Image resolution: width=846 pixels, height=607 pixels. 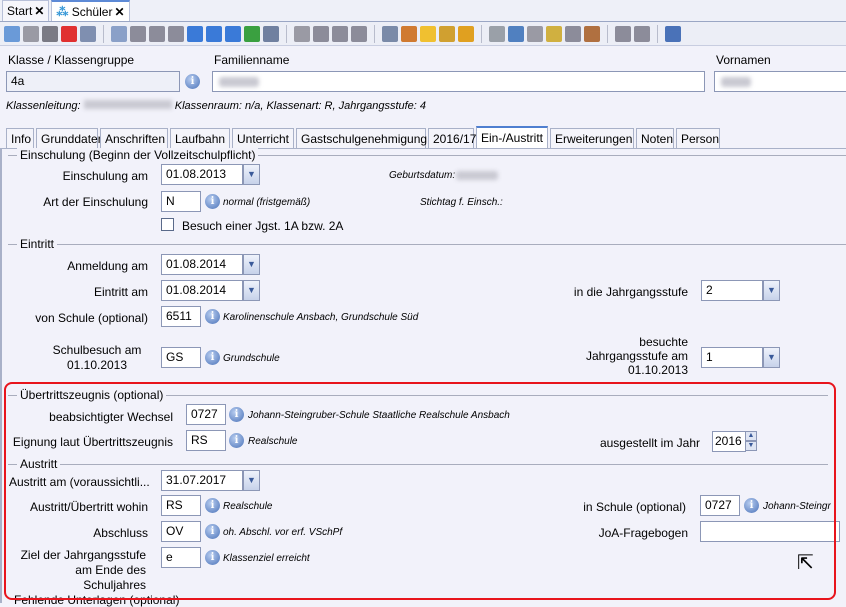 What do you see at coordinates (770, 531) in the screenshot?
I see `joa-field` at bounding box center [770, 531].